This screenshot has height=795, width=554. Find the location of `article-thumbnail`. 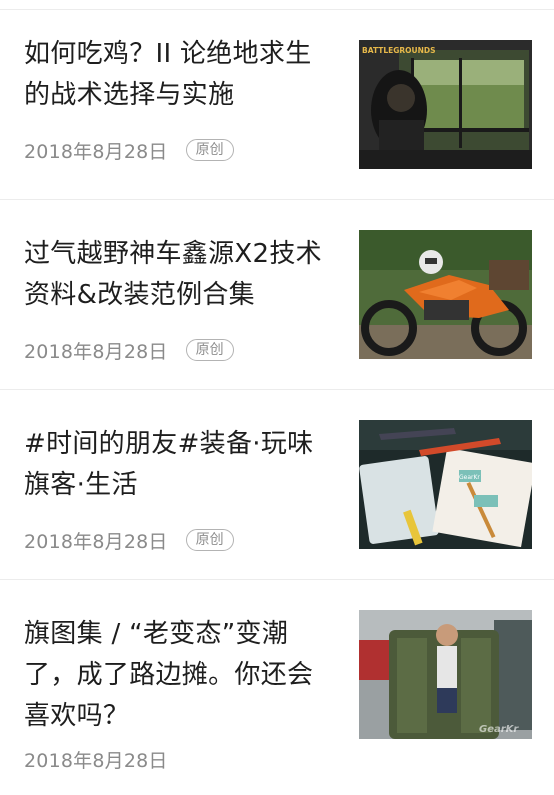

article-thumbnail is located at coordinates (445, 294).